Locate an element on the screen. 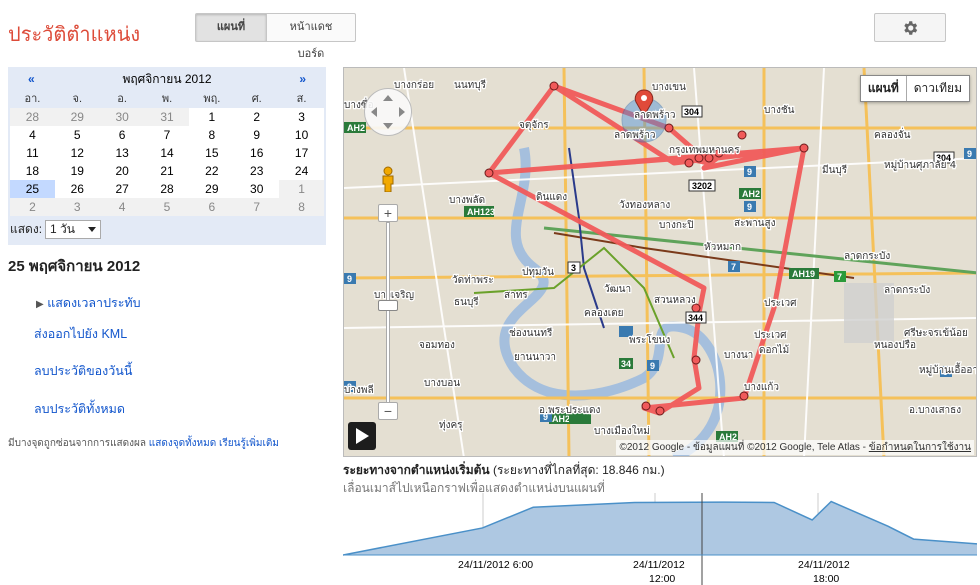 This screenshot has height=585, width=980. graph-tick-time-2: 12:00 is located at coordinates (662, 579).